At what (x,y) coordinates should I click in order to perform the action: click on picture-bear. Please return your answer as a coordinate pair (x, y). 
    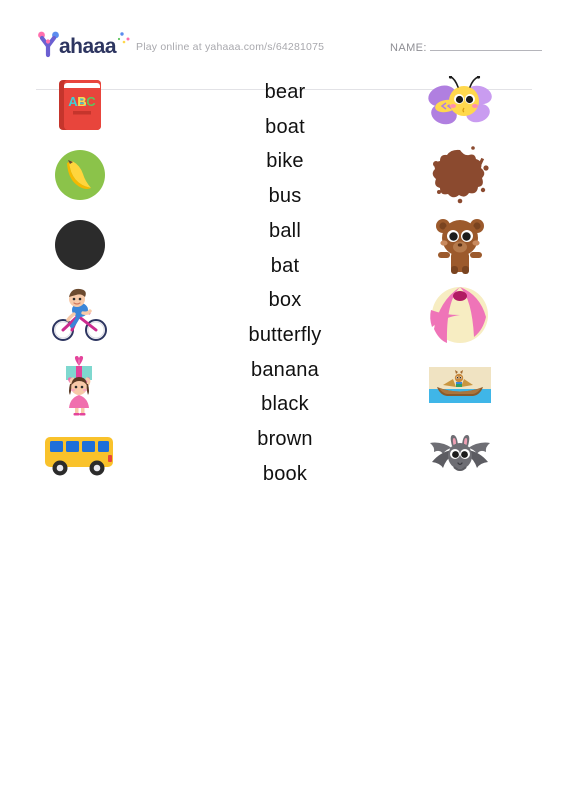
    Looking at the image, I should click on (460, 245).